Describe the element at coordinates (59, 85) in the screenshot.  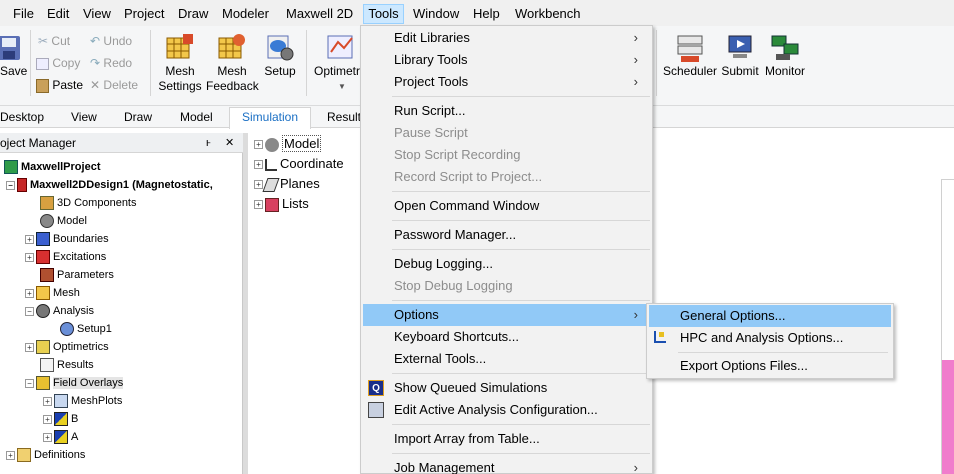
I see `paste-button: Paste` at that location.